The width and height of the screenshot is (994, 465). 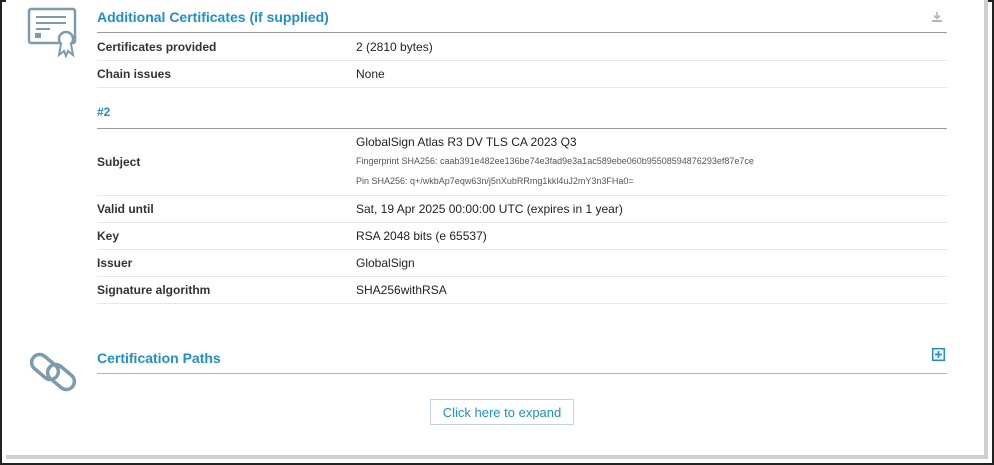 What do you see at coordinates (401, 290) in the screenshot?
I see `signature-algorithm-value: SHA256withRSA` at bounding box center [401, 290].